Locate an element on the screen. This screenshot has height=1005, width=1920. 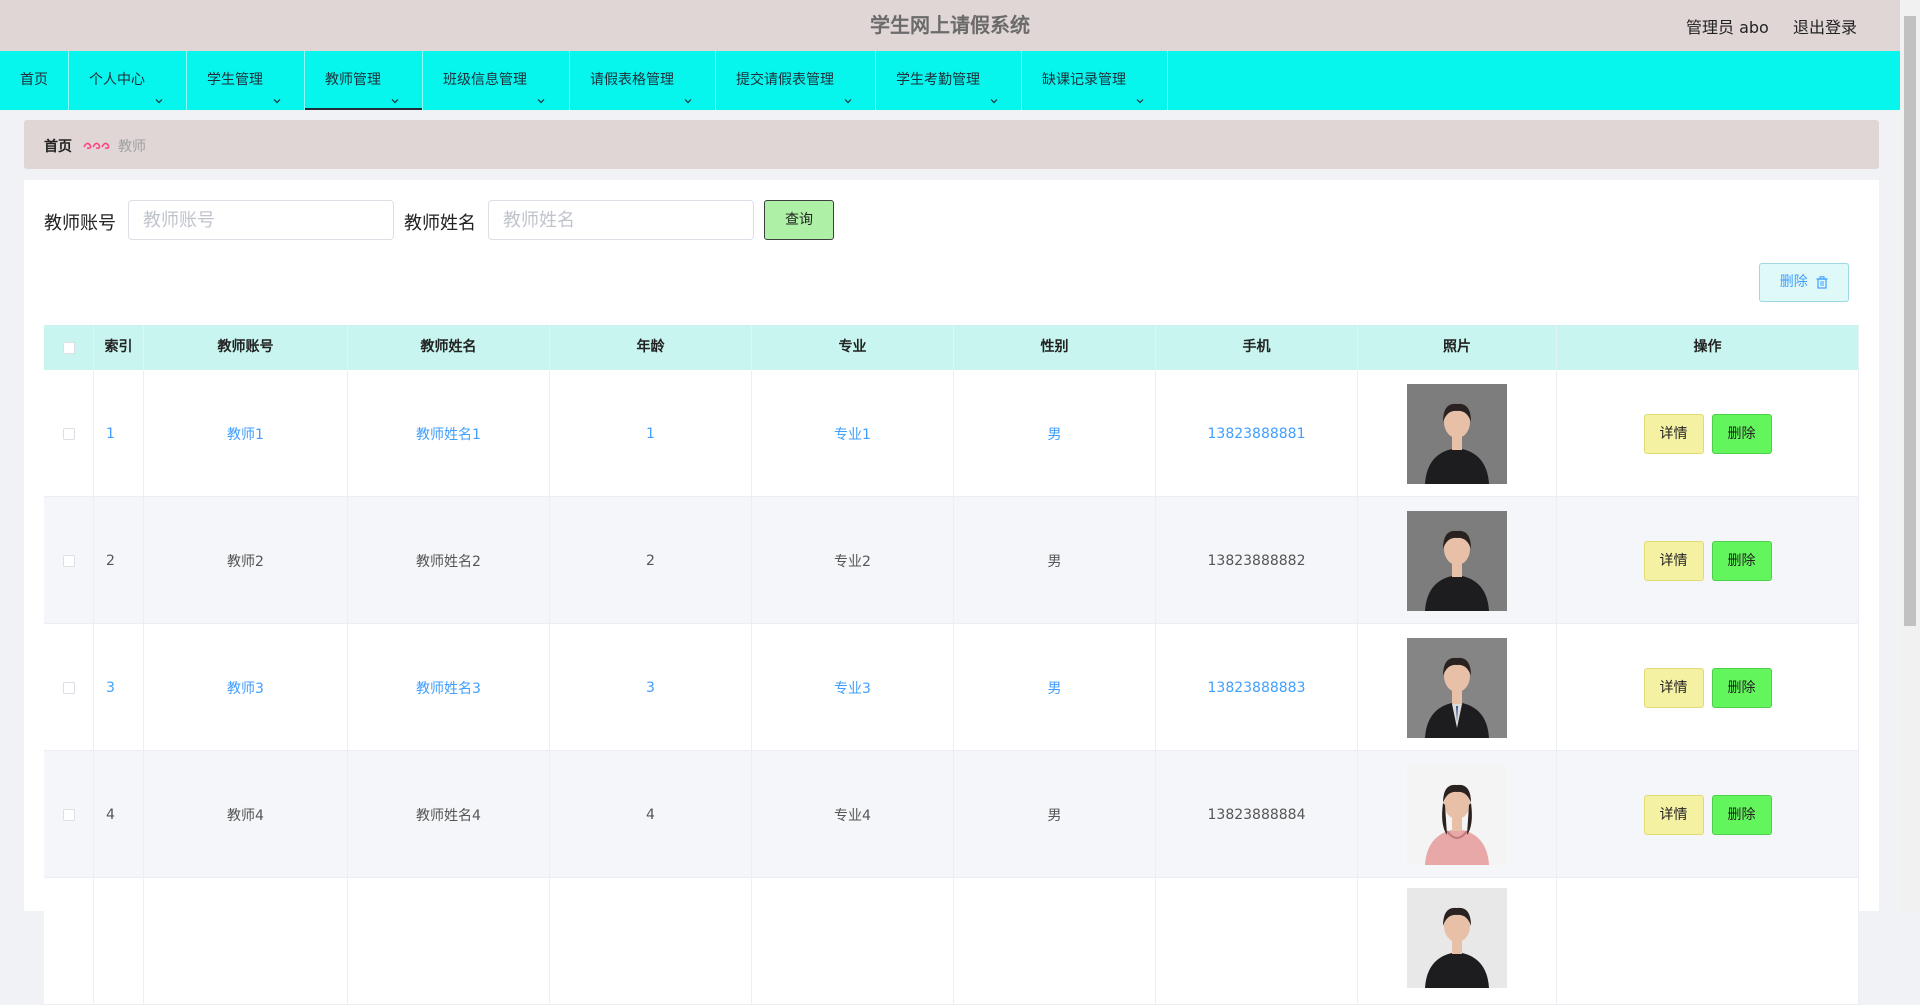
nav-item-6: 提交请假表管理 is located at coordinates (796, 80).